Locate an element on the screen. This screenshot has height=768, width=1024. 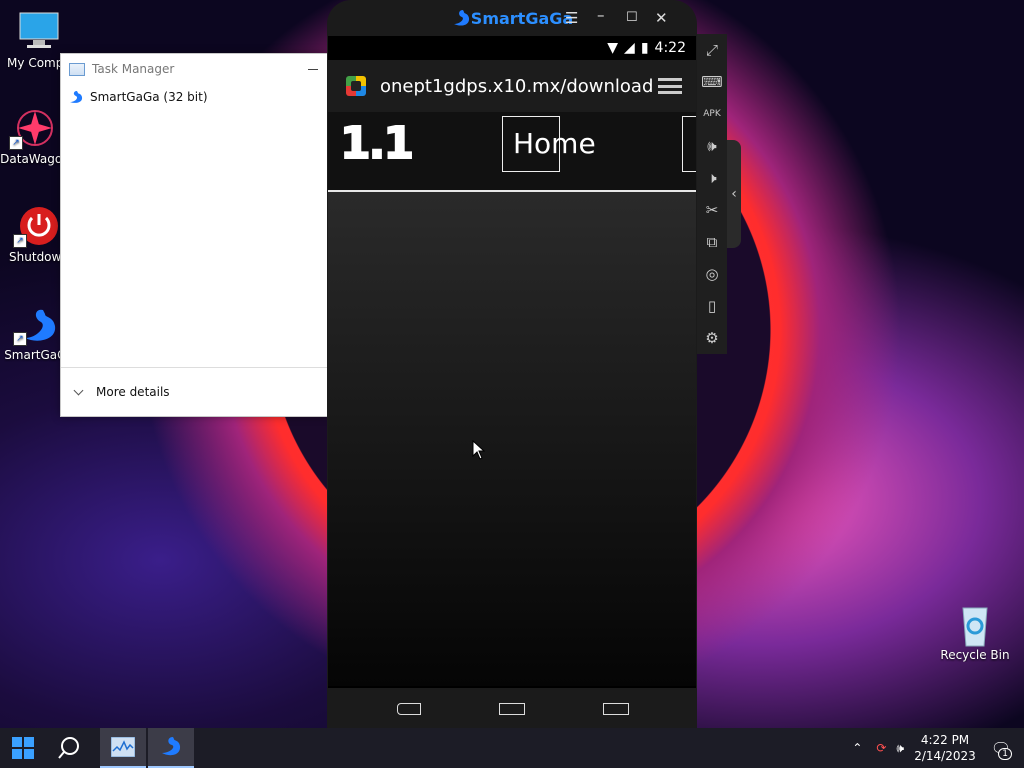
swan-icon: ↗ is located at coordinates (37, 325).